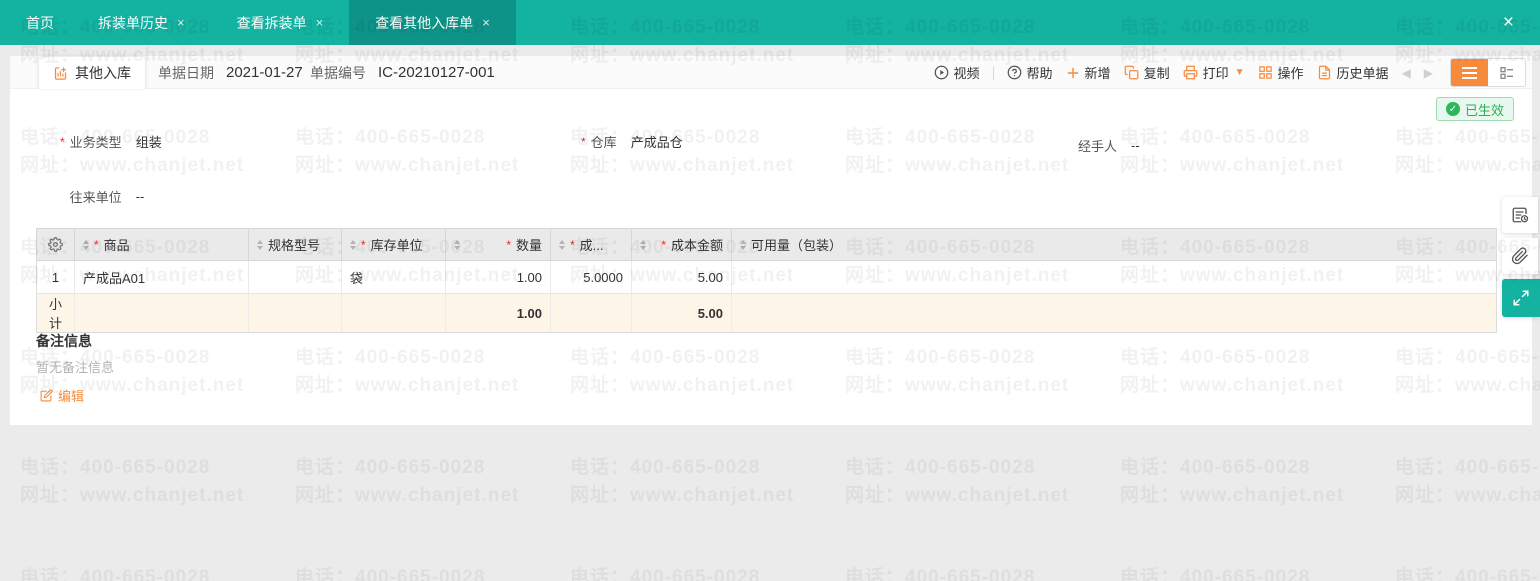 The image size is (1540, 581). What do you see at coordinates (161, 244) in the screenshot?
I see `column-header-product: * 商品` at bounding box center [161, 244].